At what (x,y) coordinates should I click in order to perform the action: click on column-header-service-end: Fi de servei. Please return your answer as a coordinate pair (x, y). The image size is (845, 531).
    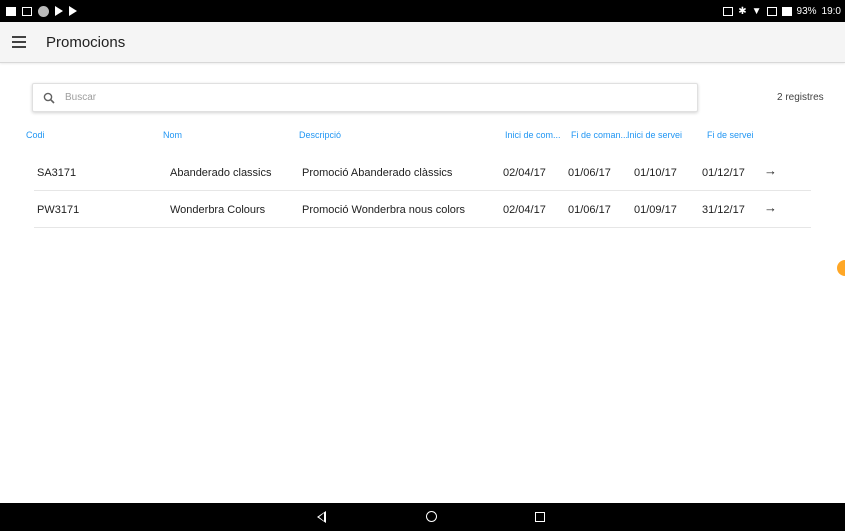
    Looking at the image, I should click on (730, 135).